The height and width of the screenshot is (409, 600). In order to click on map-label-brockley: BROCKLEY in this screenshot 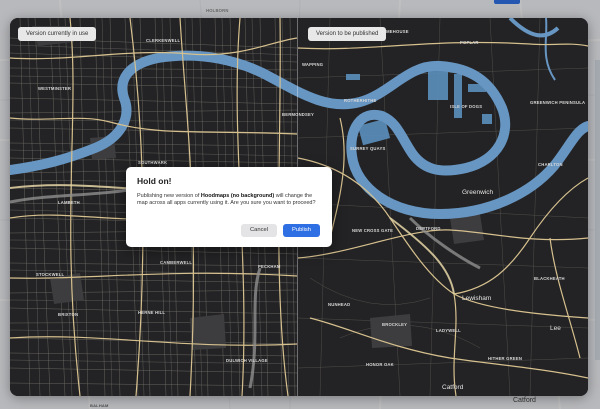, I will do `click(394, 324)`.